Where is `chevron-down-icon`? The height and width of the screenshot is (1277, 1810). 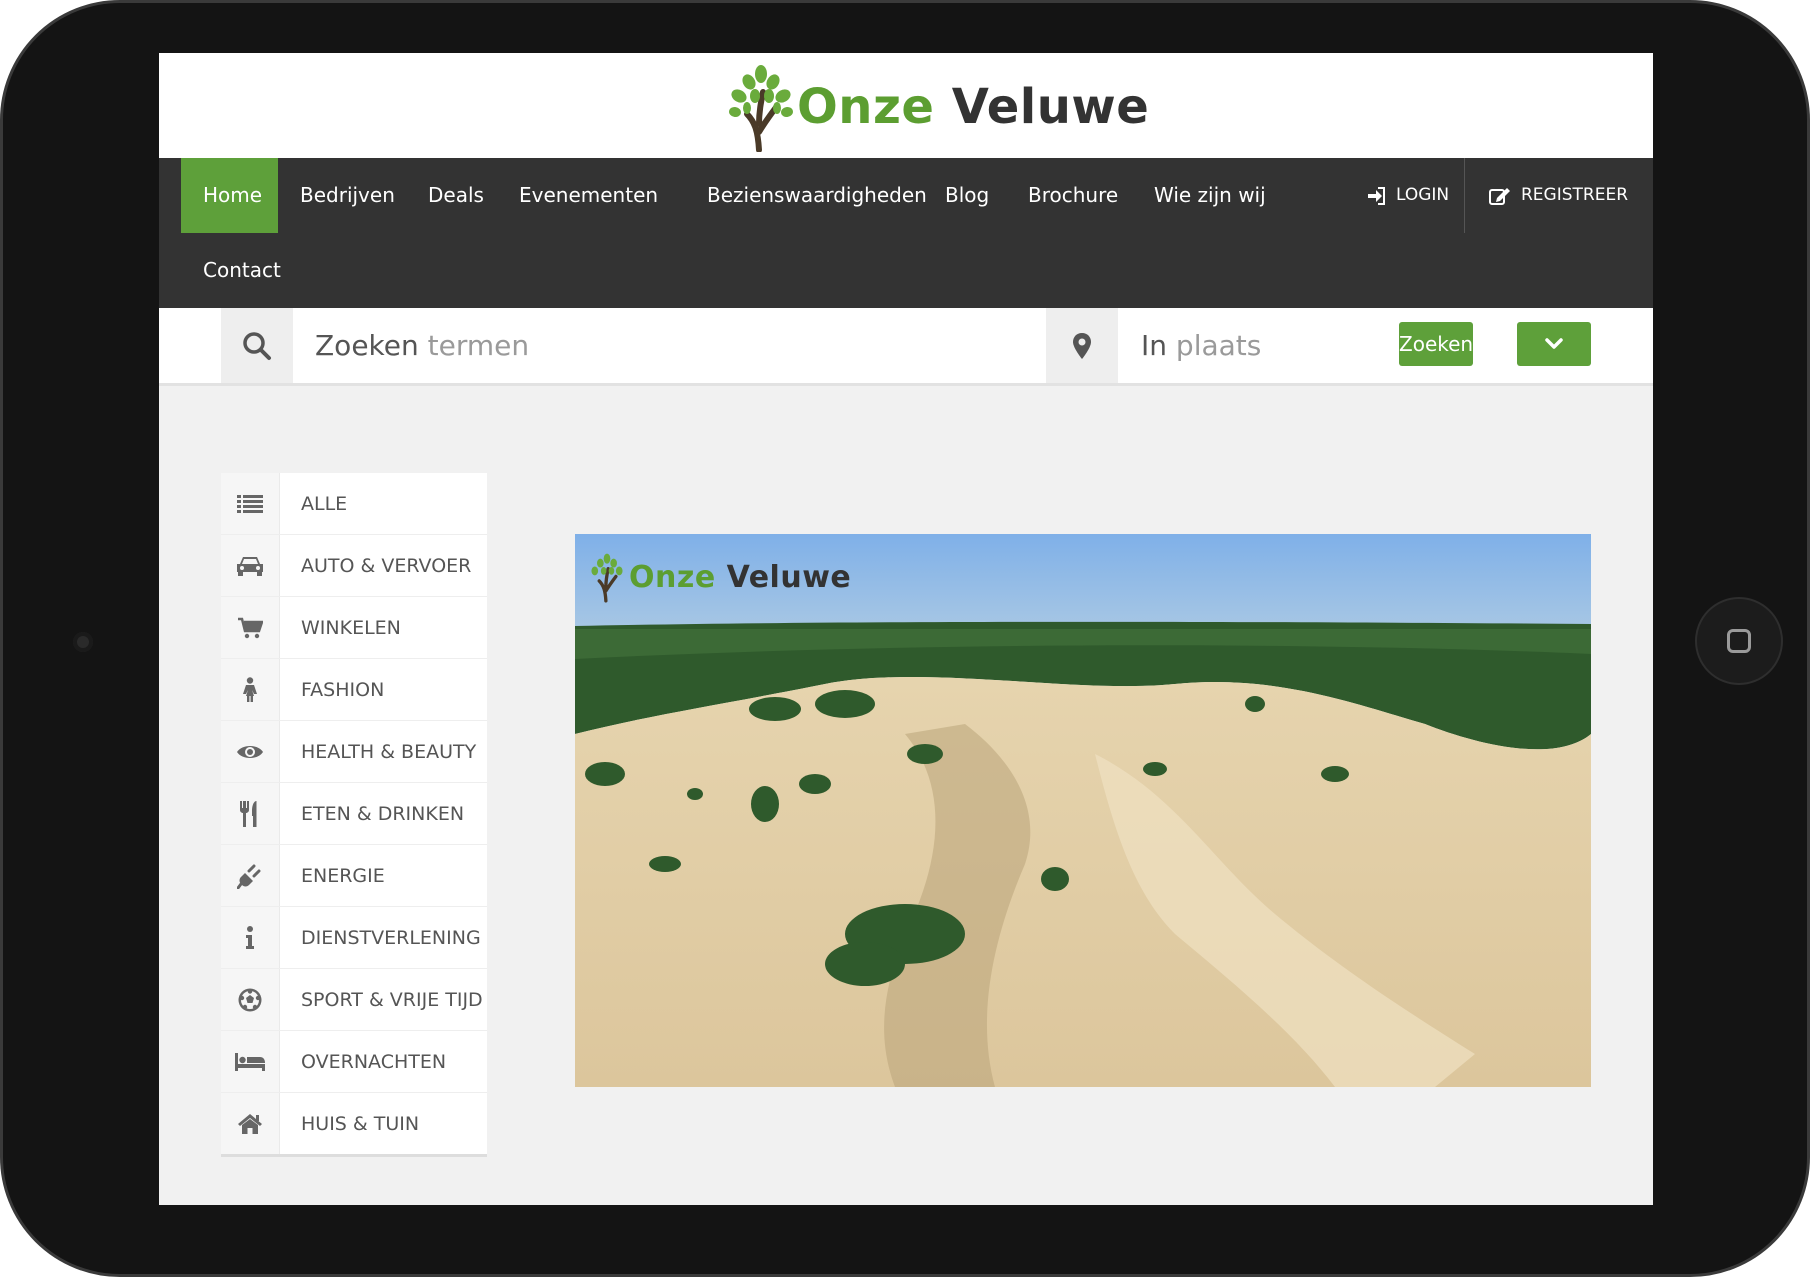 chevron-down-icon is located at coordinates (1554, 343).